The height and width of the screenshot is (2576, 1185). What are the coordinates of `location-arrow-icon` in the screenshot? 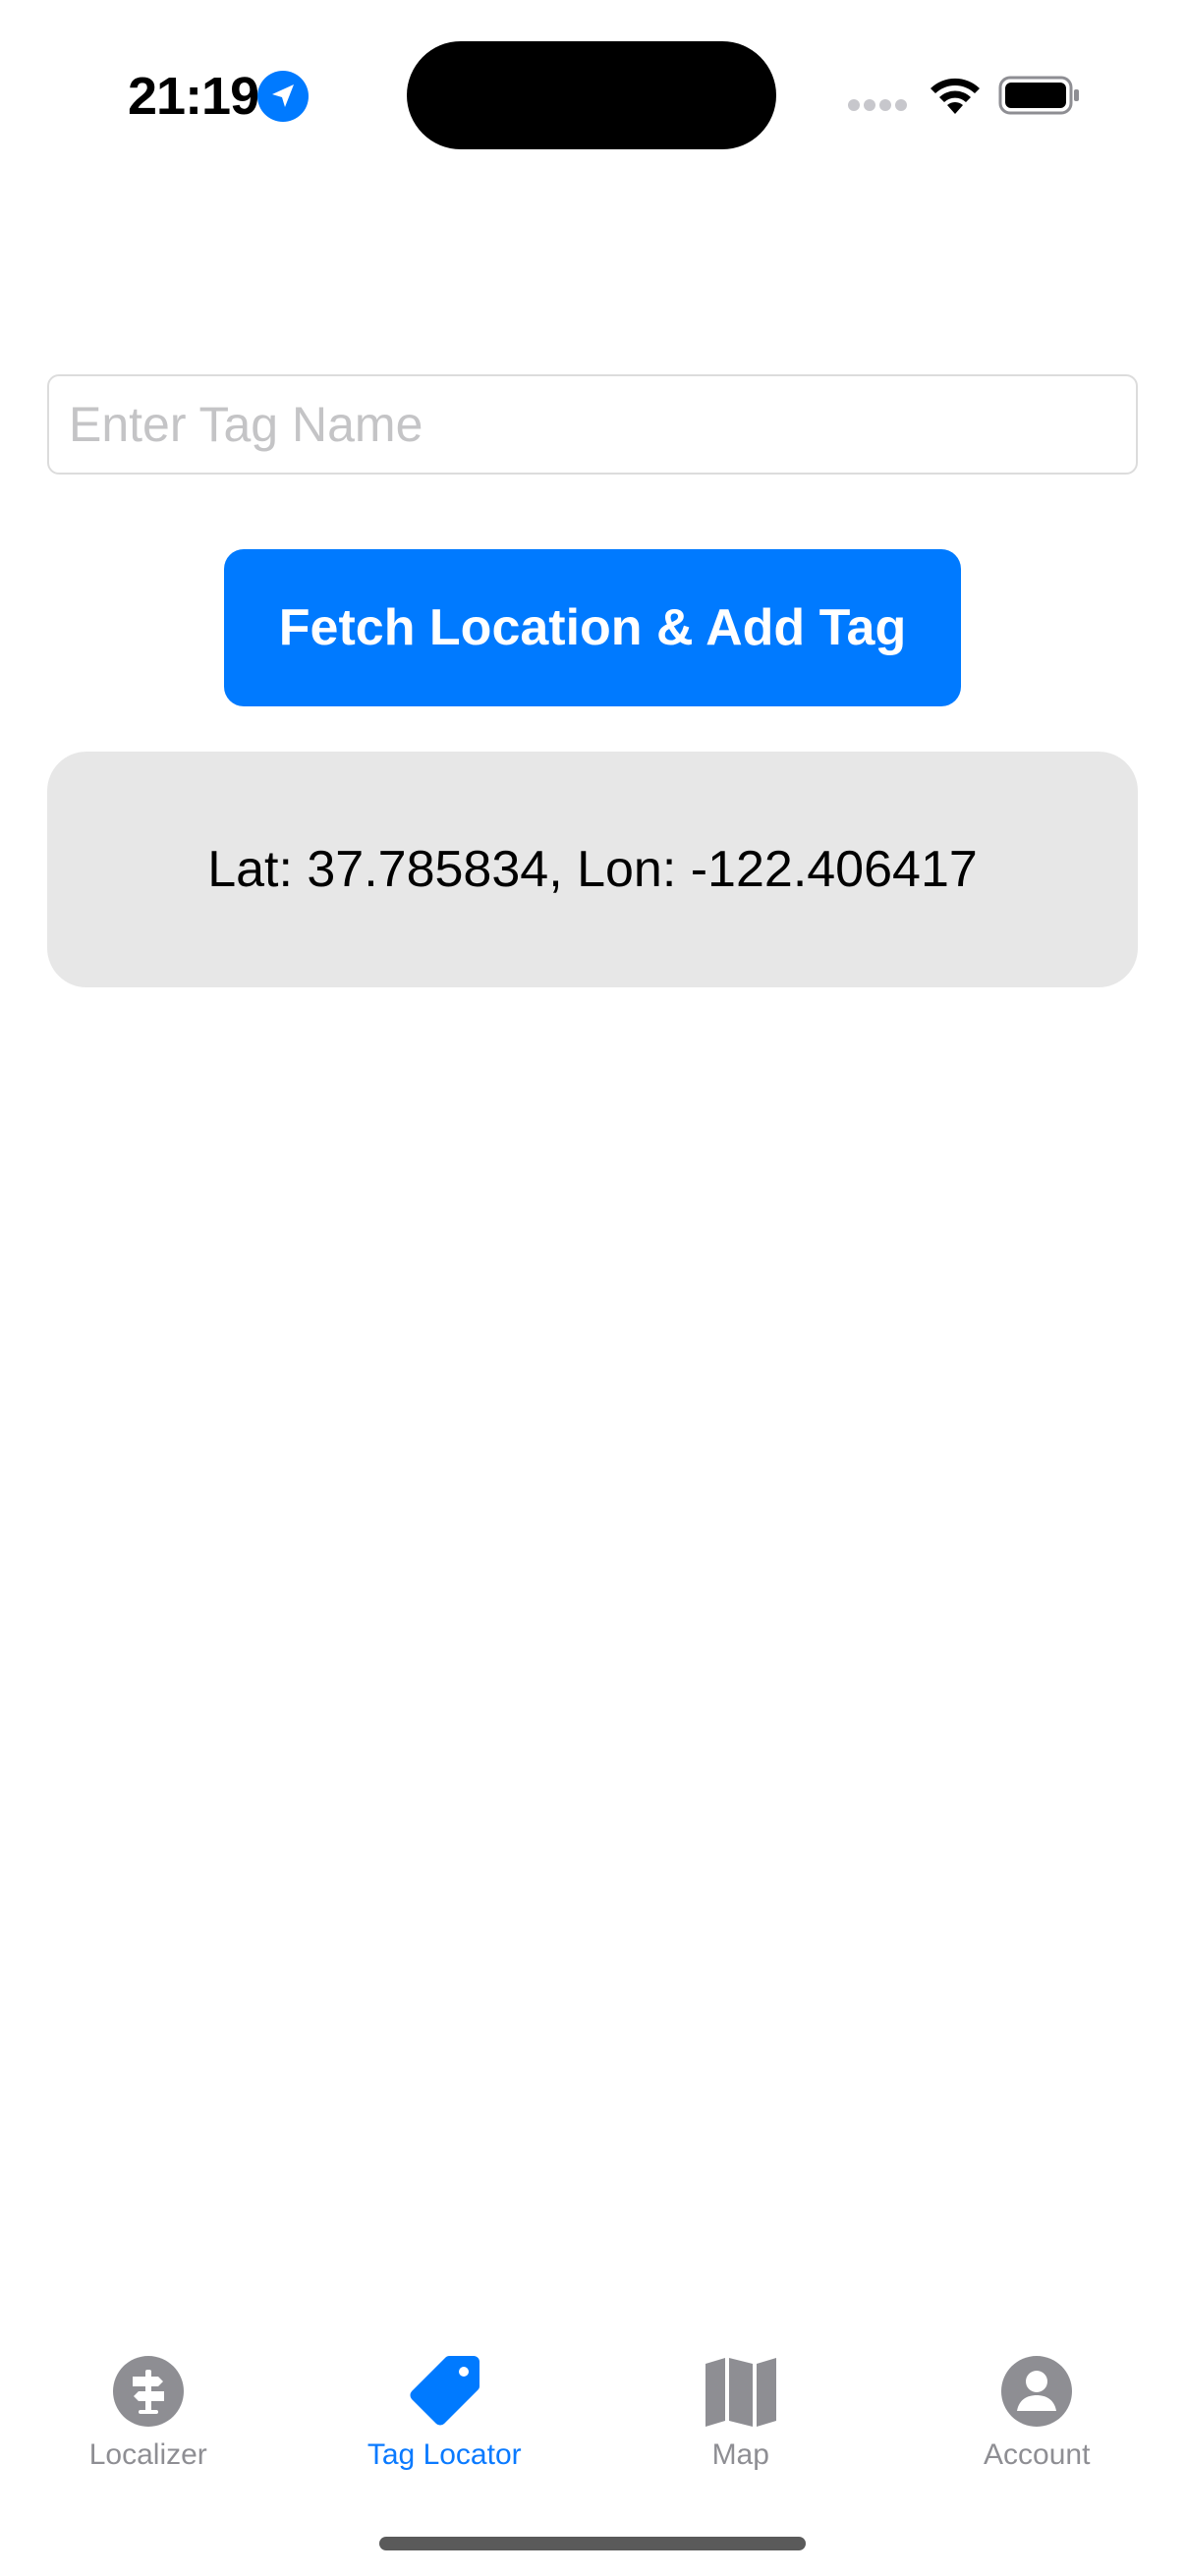 It's located at (283, 96).